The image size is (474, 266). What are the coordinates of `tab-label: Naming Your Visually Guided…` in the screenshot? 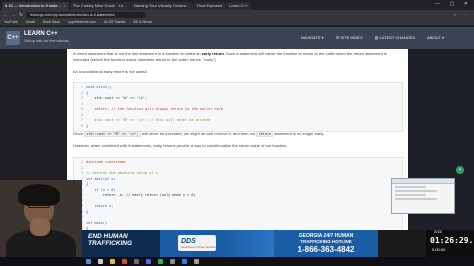 It's located at (162, 5).